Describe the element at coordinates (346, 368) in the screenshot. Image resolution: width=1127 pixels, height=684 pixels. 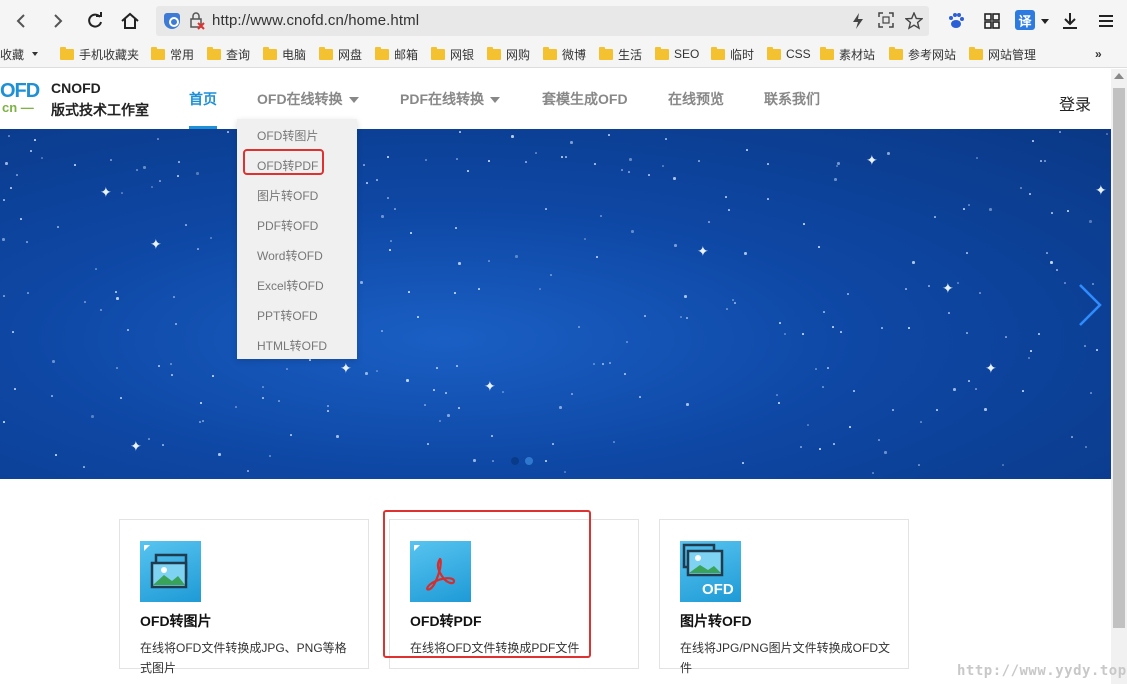
I see `sparkle-icon: ✦` at that location.